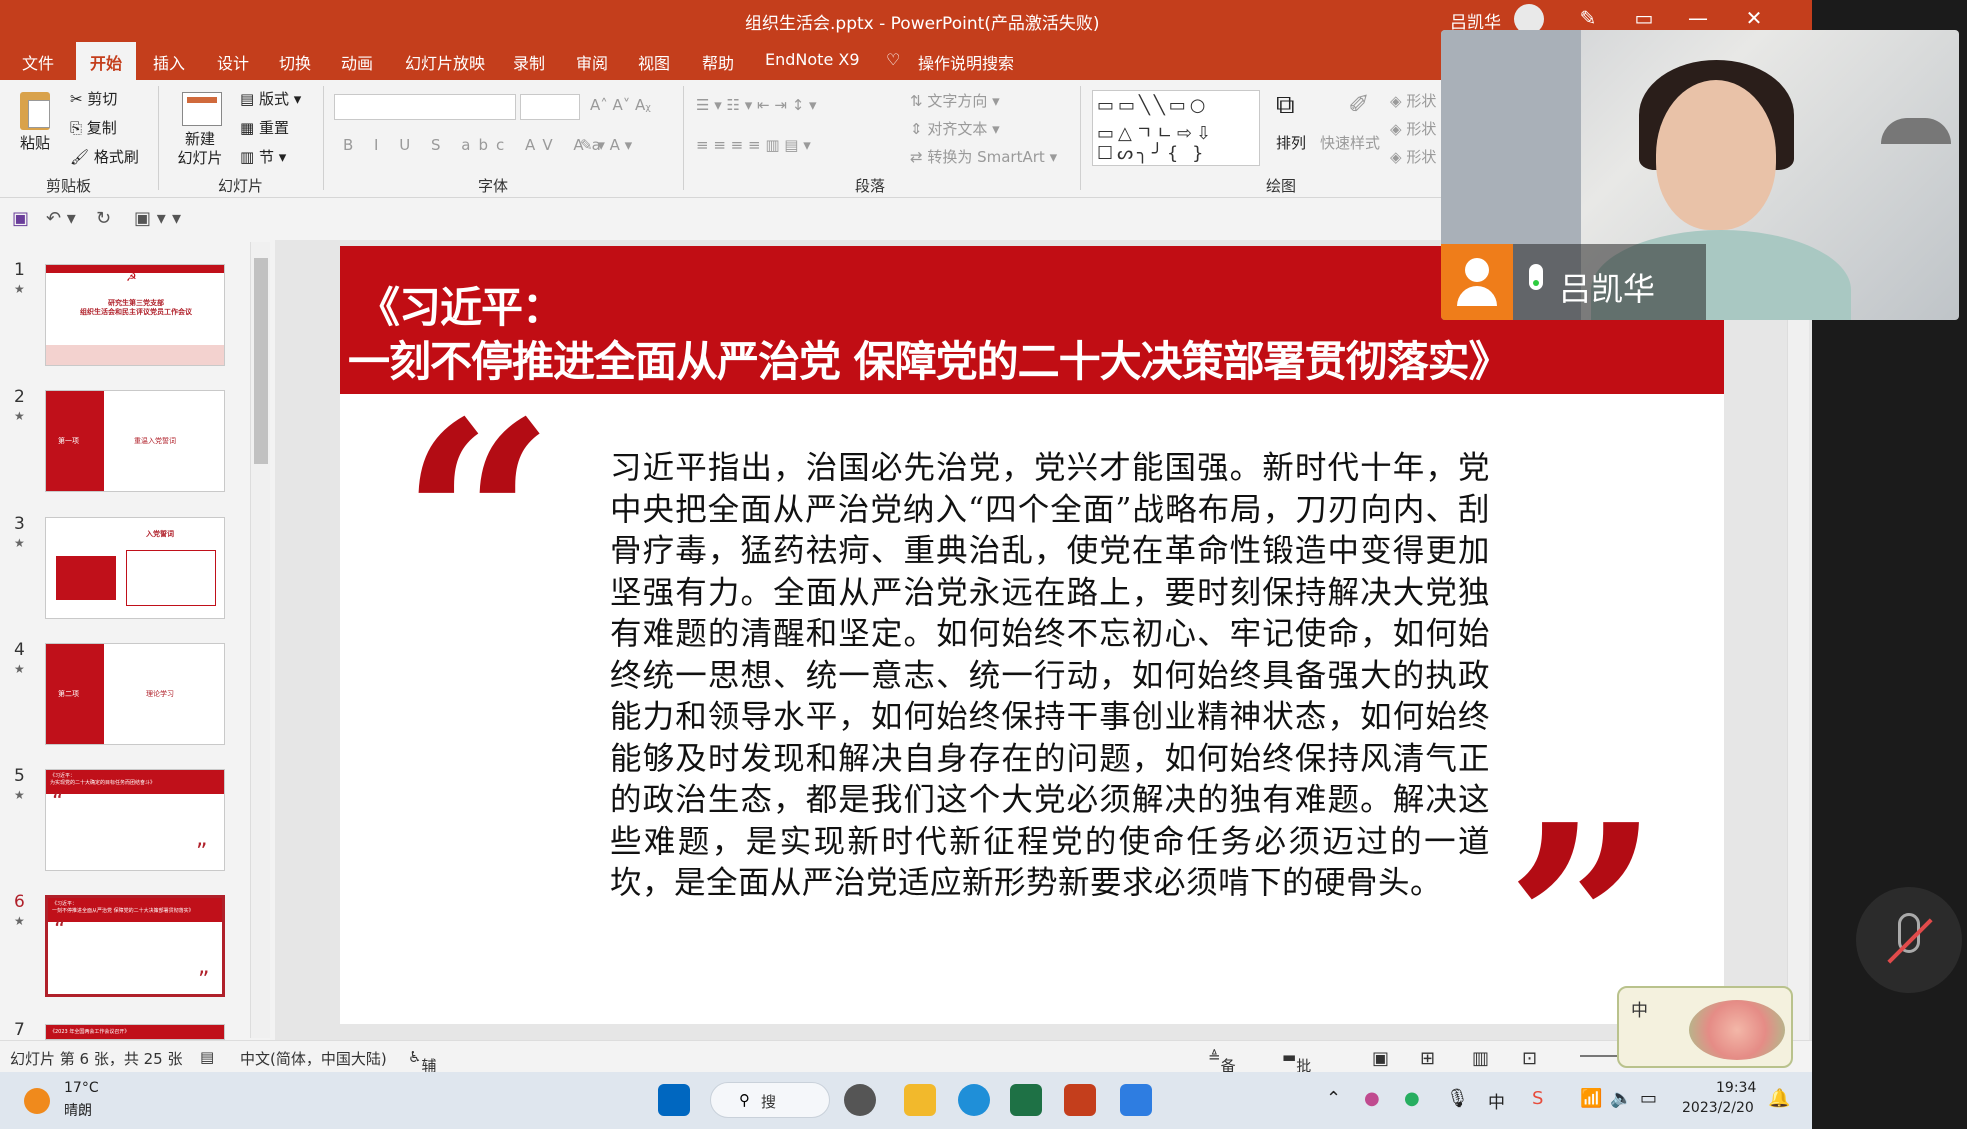 The width and height of the screenshot is (1967, 1129). Describe the element at coordinates (78, 1110) in the screenshot. I see `weather-text: 晴朗` at that location.